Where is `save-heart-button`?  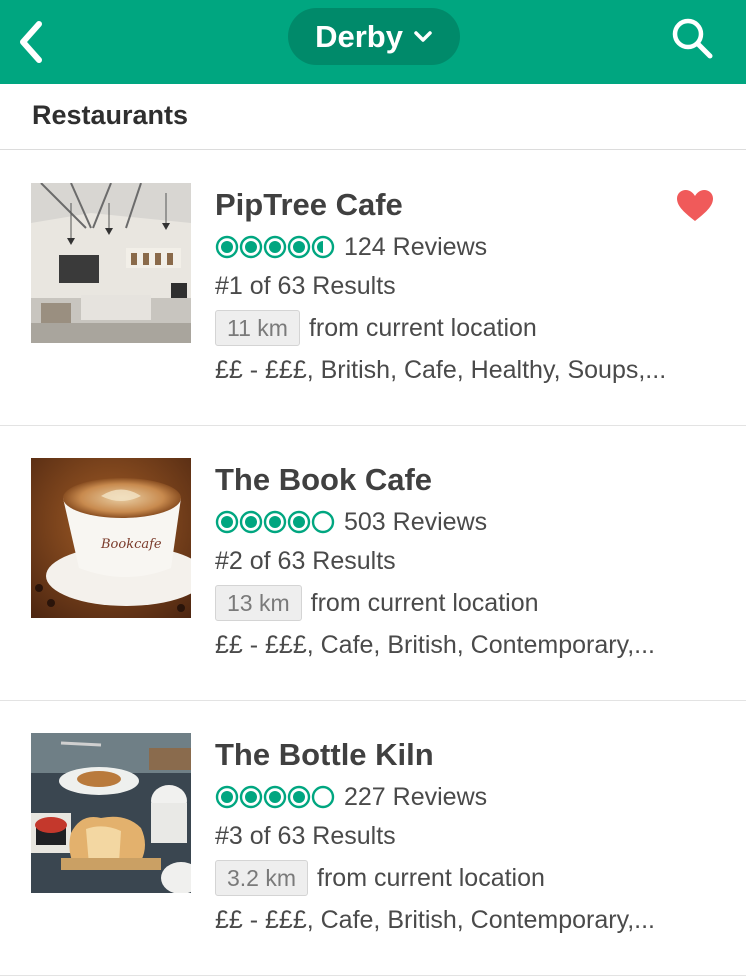 save-heart-button is located at coordinates (695, 206).